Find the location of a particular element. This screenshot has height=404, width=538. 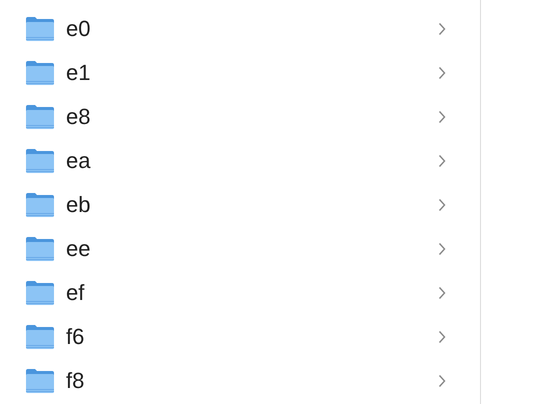

folder-row: ef is located at coordinates (240, 293).